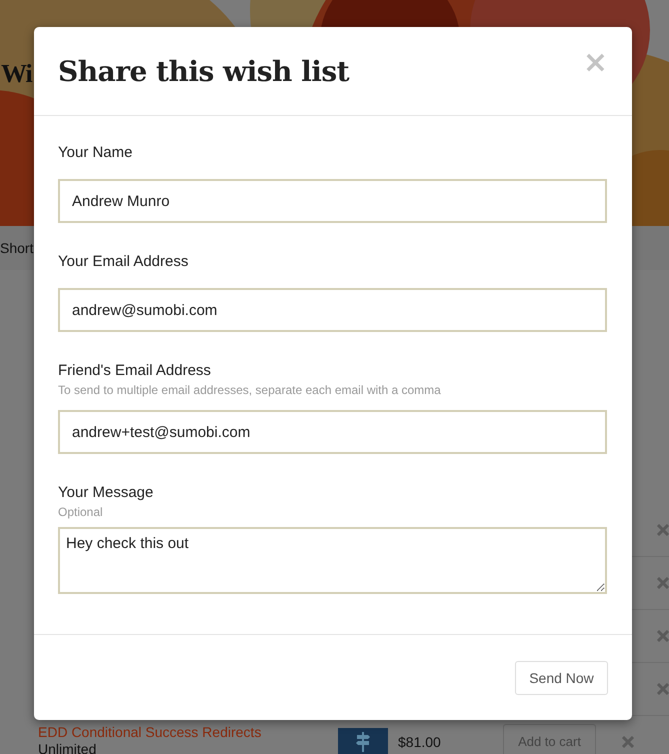 The height and width of the screenshot is (754, 669). What do you see at coordinates (204, 72) in the screenshot?
I see `dialog-title: Share this wish list` at bounding box center [204, 72].